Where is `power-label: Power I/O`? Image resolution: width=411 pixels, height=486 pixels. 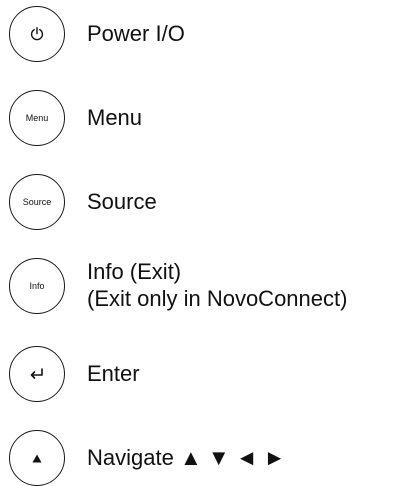
power-label: Power I/O is located at coordinates (136, 33).